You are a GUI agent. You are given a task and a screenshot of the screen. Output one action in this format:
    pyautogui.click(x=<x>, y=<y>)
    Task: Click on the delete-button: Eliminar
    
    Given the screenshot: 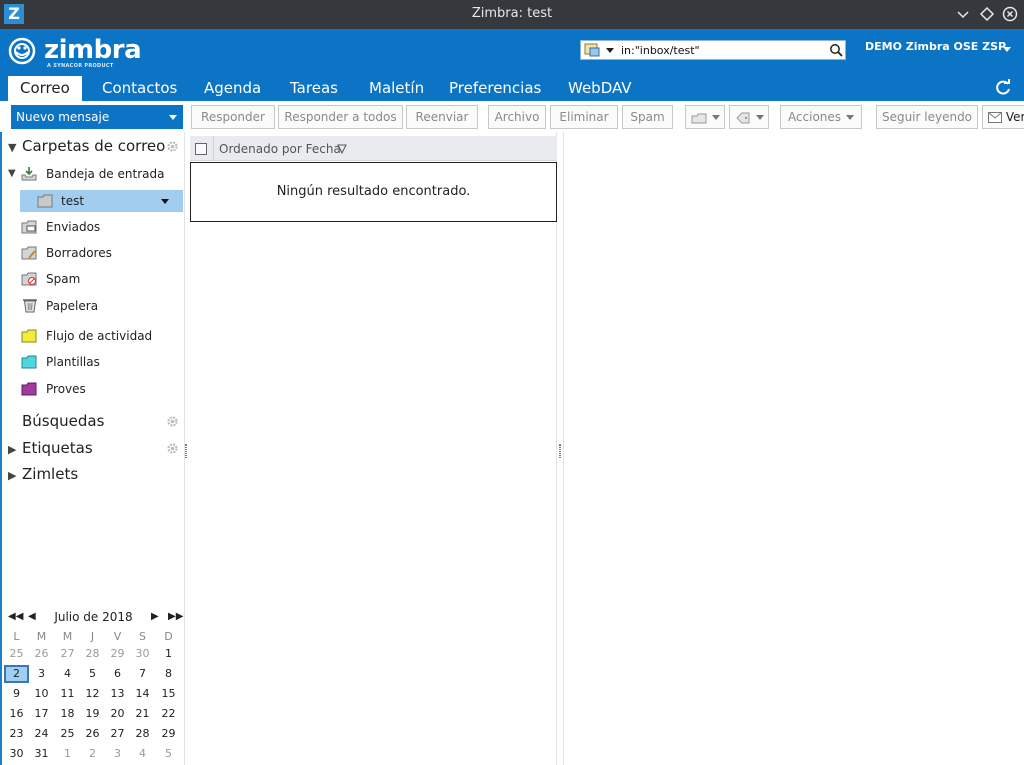 What is the action you would take?
    pyautogui.click(x=584, y=117)
    